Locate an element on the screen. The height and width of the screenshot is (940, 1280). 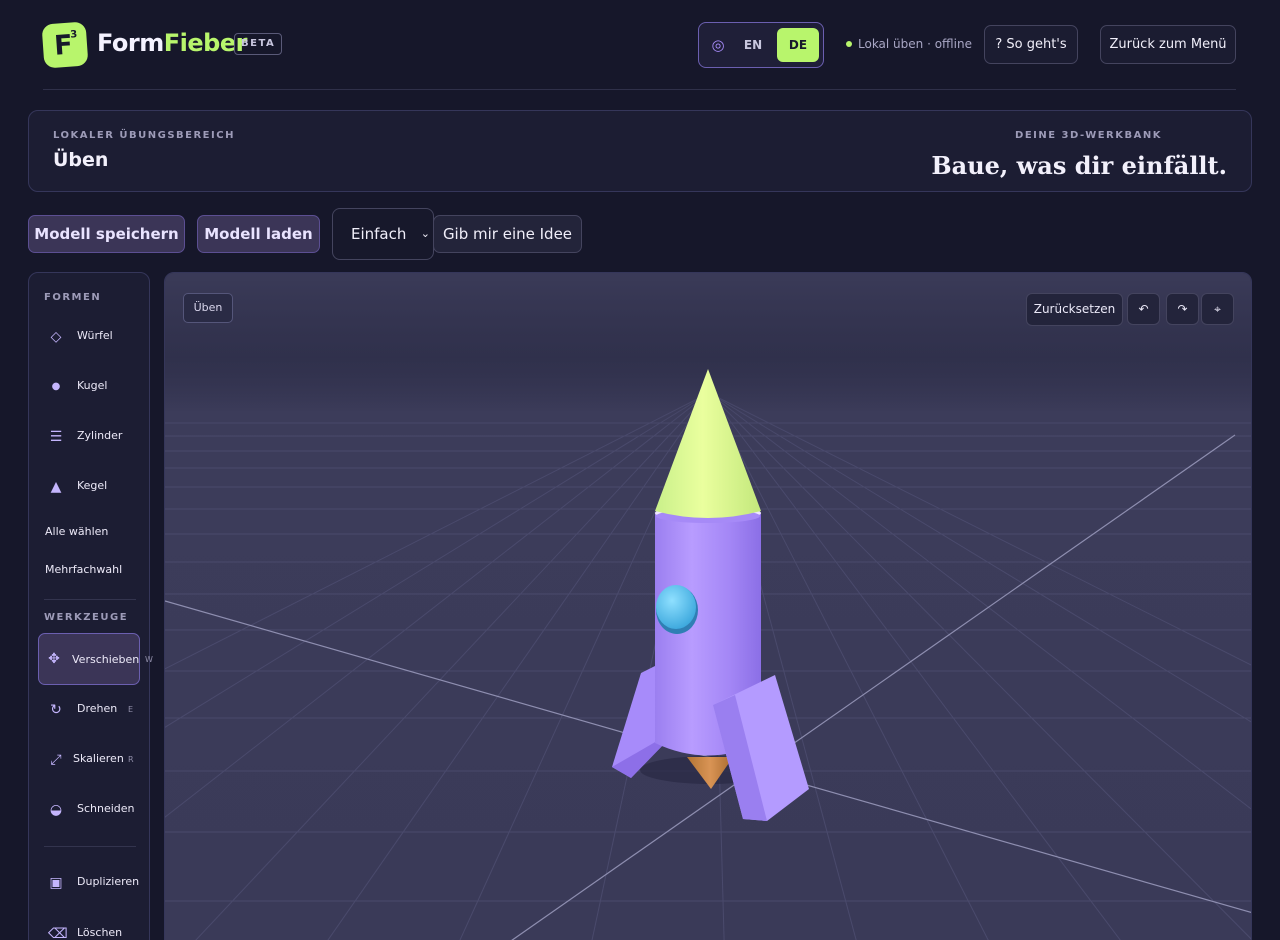
undo-icon: ↶ is located at coordinates (1143, 309).